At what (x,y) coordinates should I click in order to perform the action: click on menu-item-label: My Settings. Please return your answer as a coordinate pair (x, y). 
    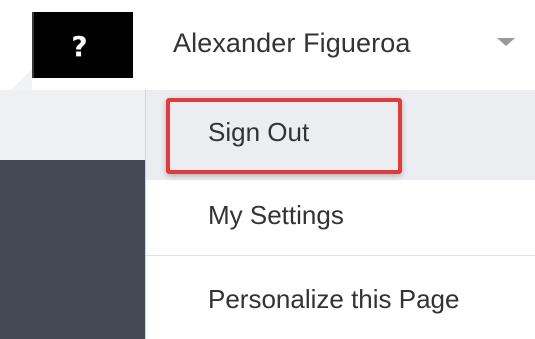
    Looking at the image, I should click on (276, 215).